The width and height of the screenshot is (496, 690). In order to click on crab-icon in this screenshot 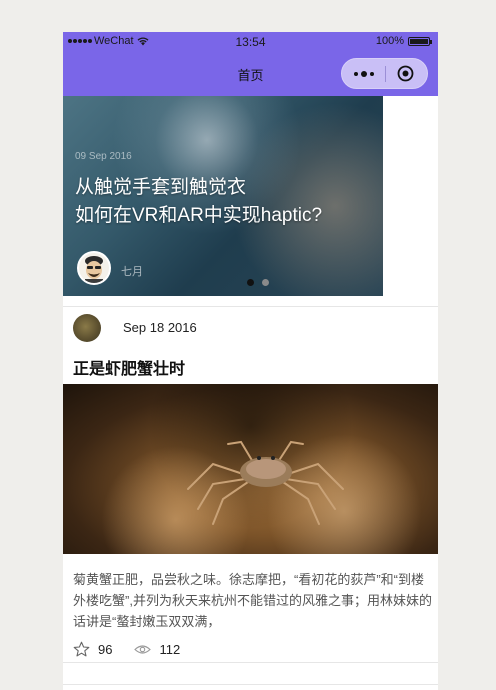, I will do `click(265, 482)`.